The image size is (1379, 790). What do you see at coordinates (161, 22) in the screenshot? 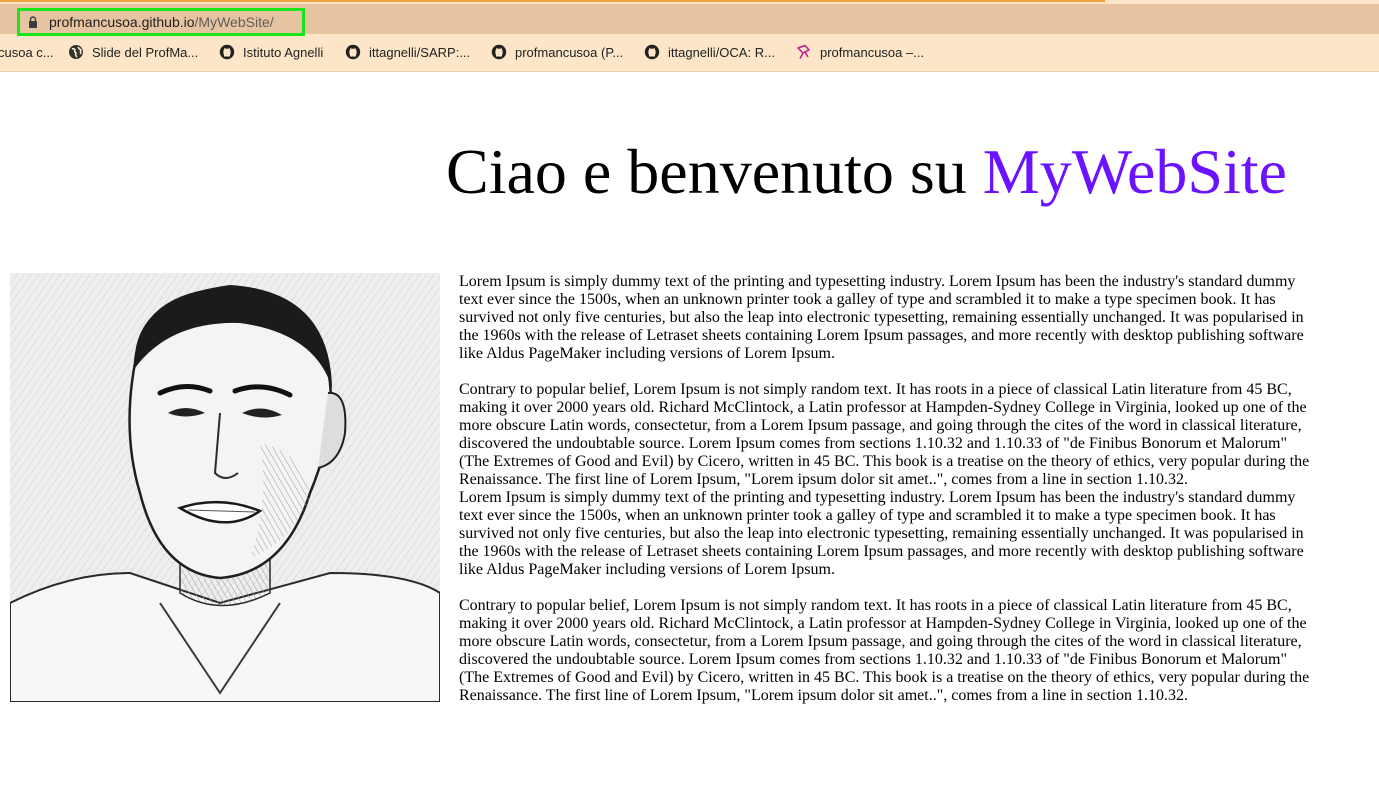
I see `url-highlight-box` at bounding box center [161, 22].